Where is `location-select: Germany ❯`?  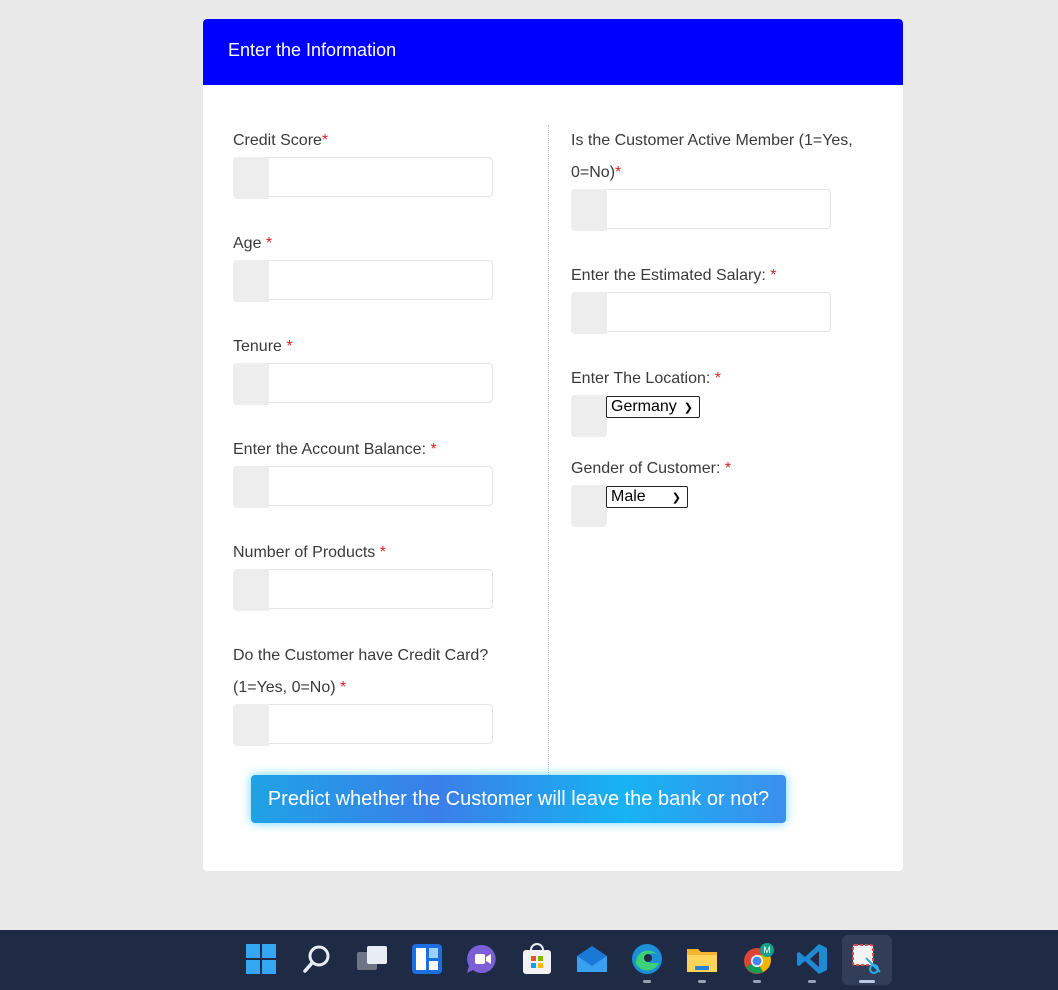 location-select: Germany ❯ is located at coordinates (653, 407).